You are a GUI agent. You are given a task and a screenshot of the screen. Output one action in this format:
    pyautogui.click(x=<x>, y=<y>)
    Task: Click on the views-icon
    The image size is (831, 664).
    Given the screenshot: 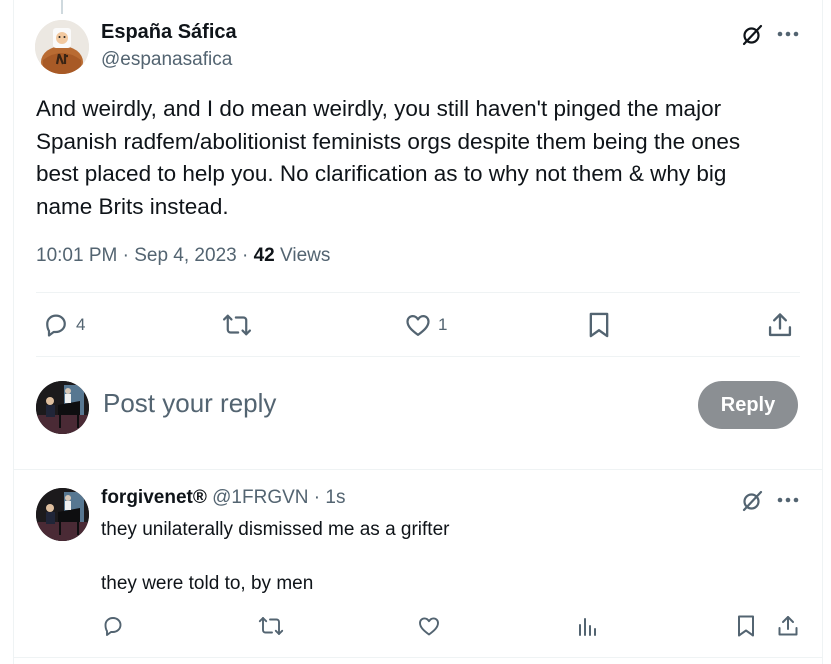 What is the action you would take?
    pyautogui.click(x=587, y=627)
    